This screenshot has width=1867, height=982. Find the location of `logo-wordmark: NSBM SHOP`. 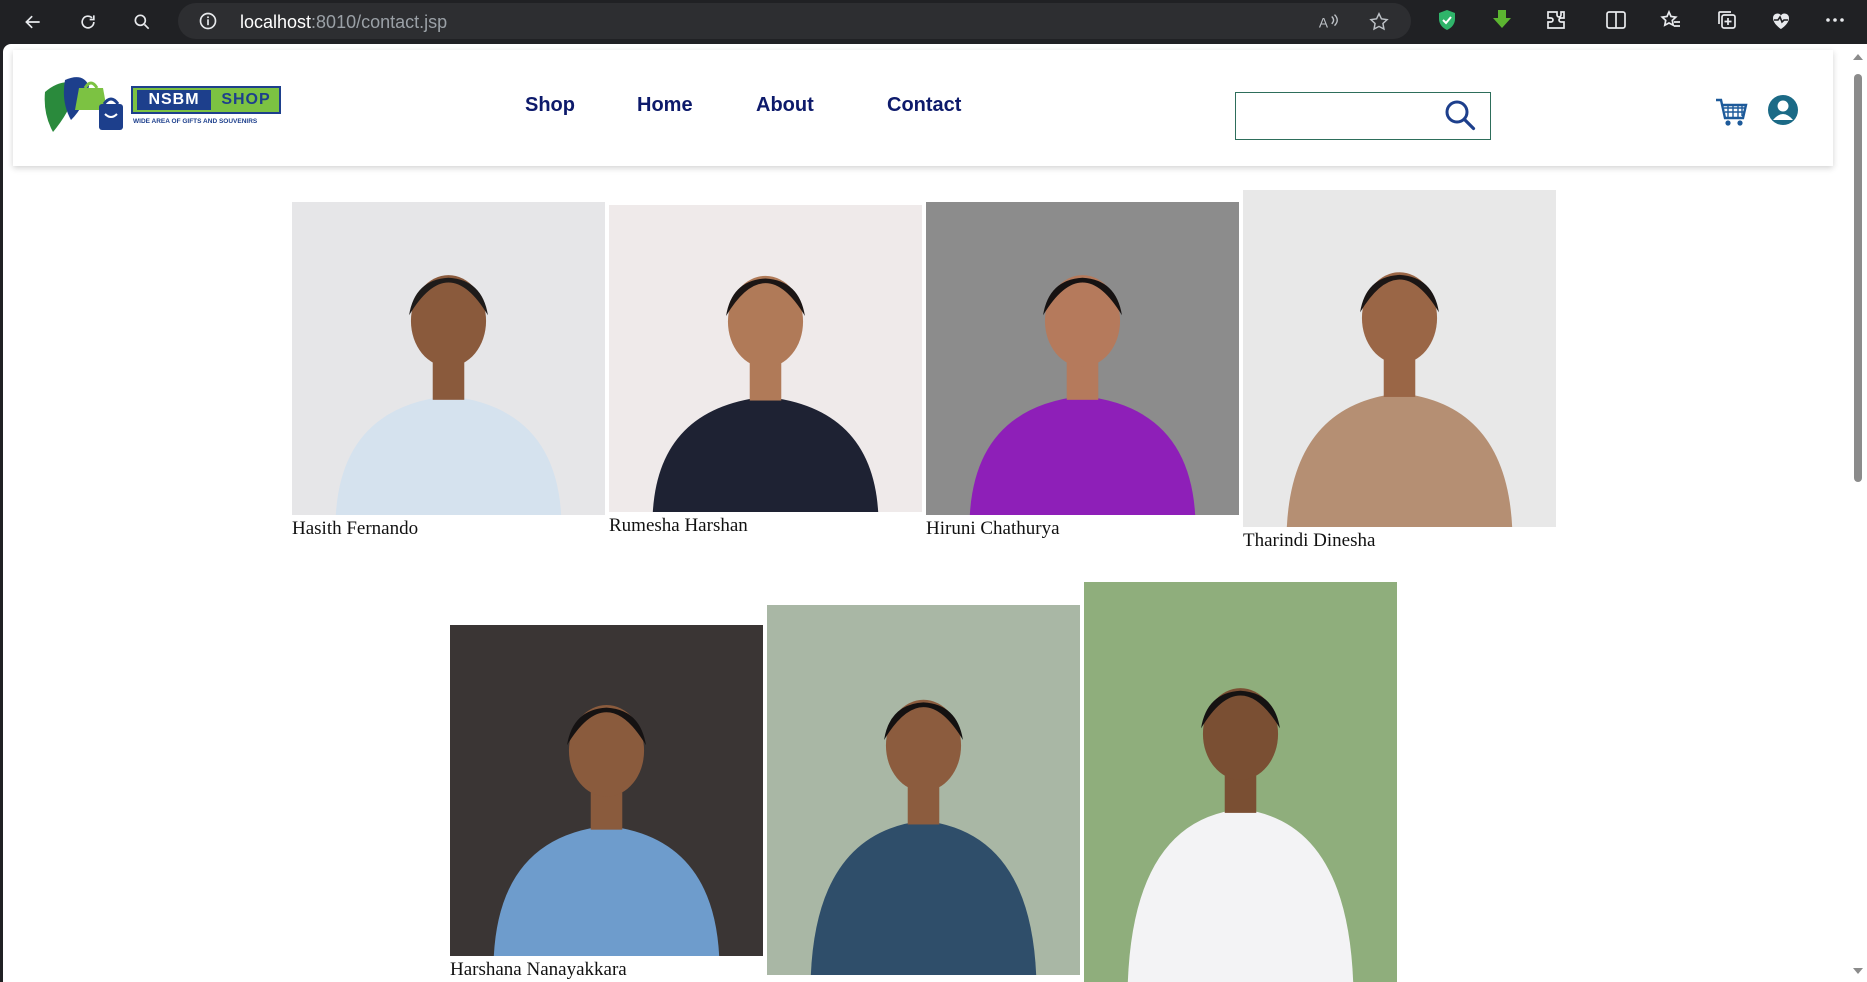

logo-wordmark: NSBM SHOP is located at coordinates (206, 100).